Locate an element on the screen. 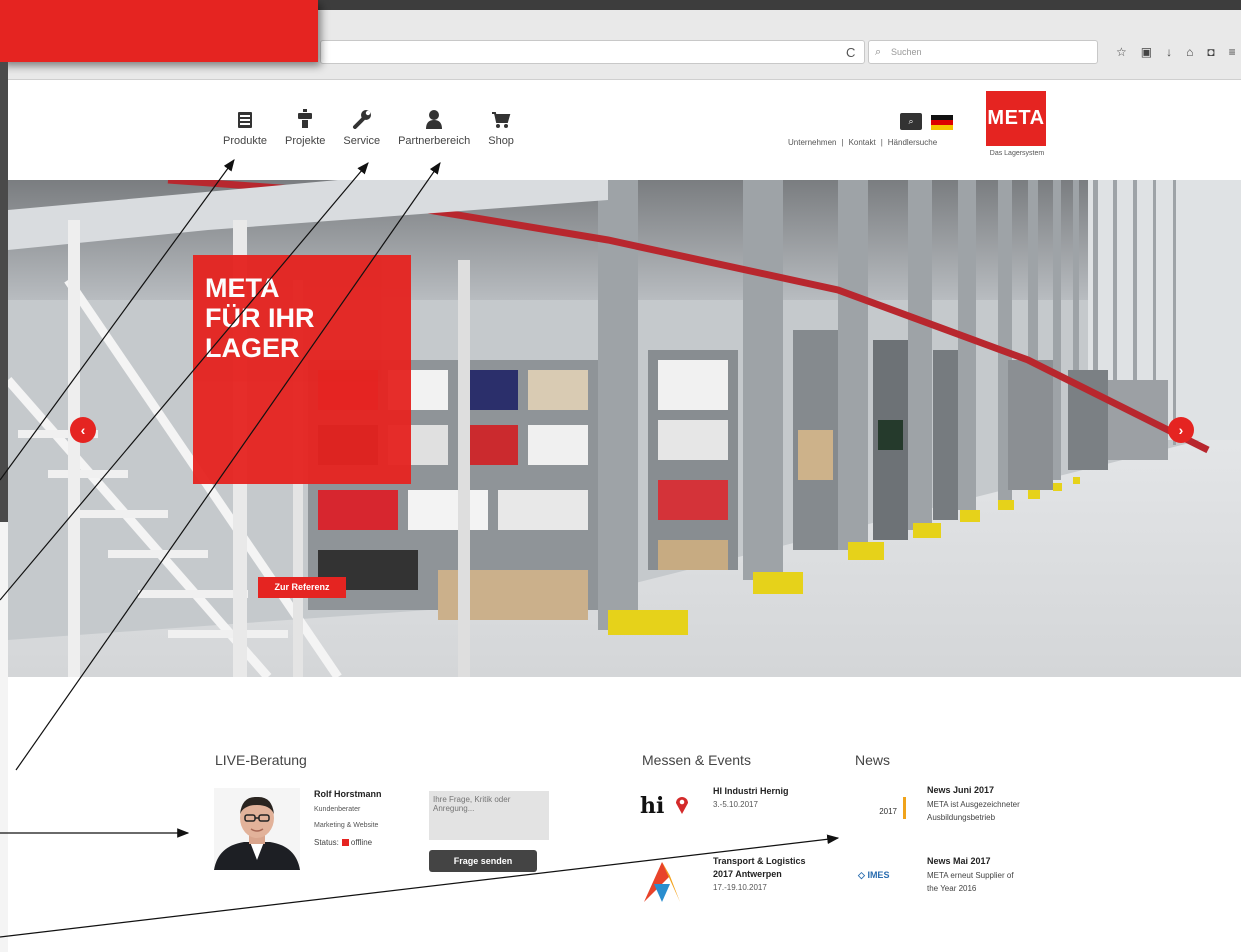 The height and width of the screenshot is (952, 1241). language-flag-de is located at coordinates (942, 122).